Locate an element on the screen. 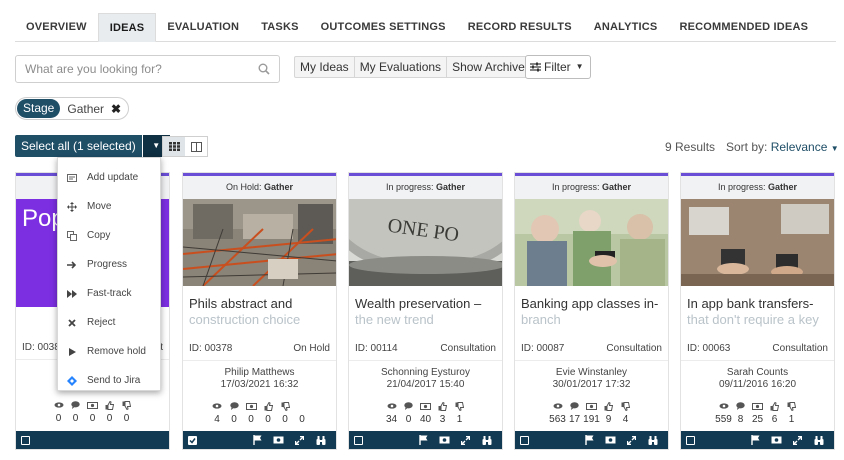 The width and height of the screenshot is (844, 460). card-stats: 0 0 0 0 0 is located at coordinates (92, 412).